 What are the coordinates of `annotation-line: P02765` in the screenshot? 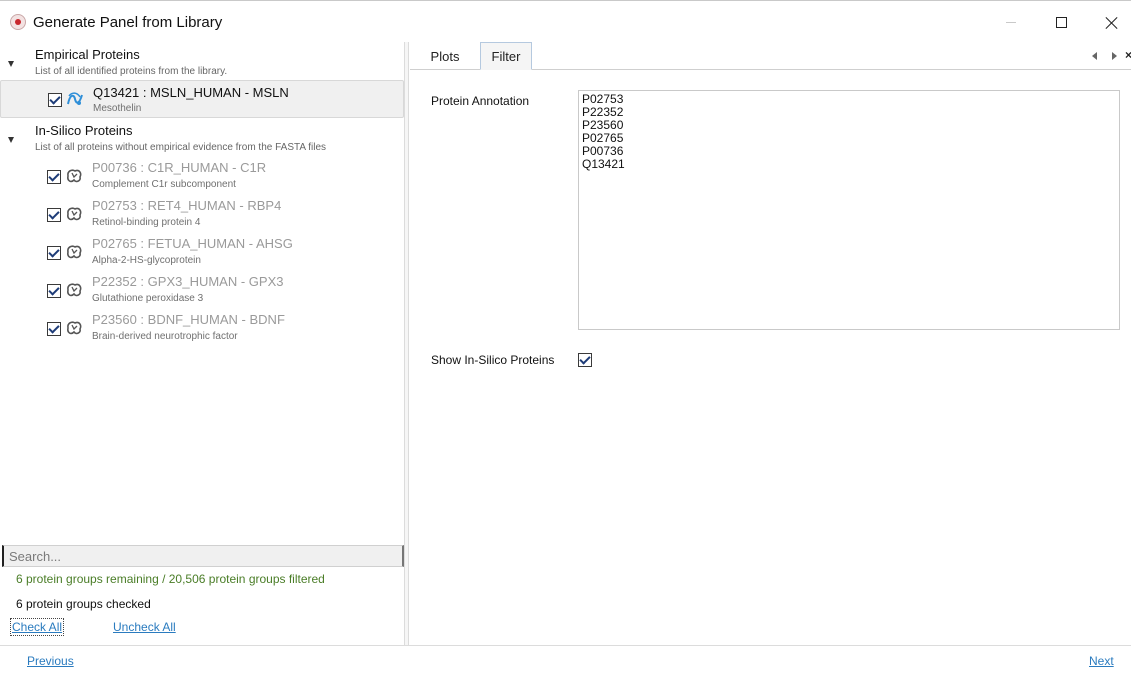 It's located at (603, 138).